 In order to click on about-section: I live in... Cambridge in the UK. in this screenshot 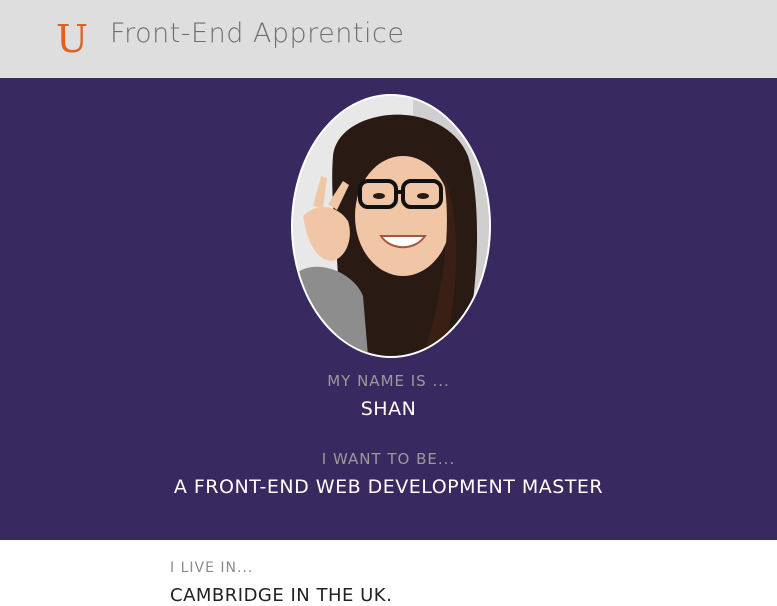, I will do `click(388, 573)`.